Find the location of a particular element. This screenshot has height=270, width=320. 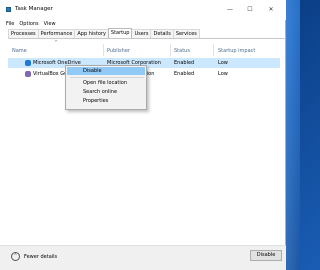

menu-file: File is located at coordinates (10, 24).